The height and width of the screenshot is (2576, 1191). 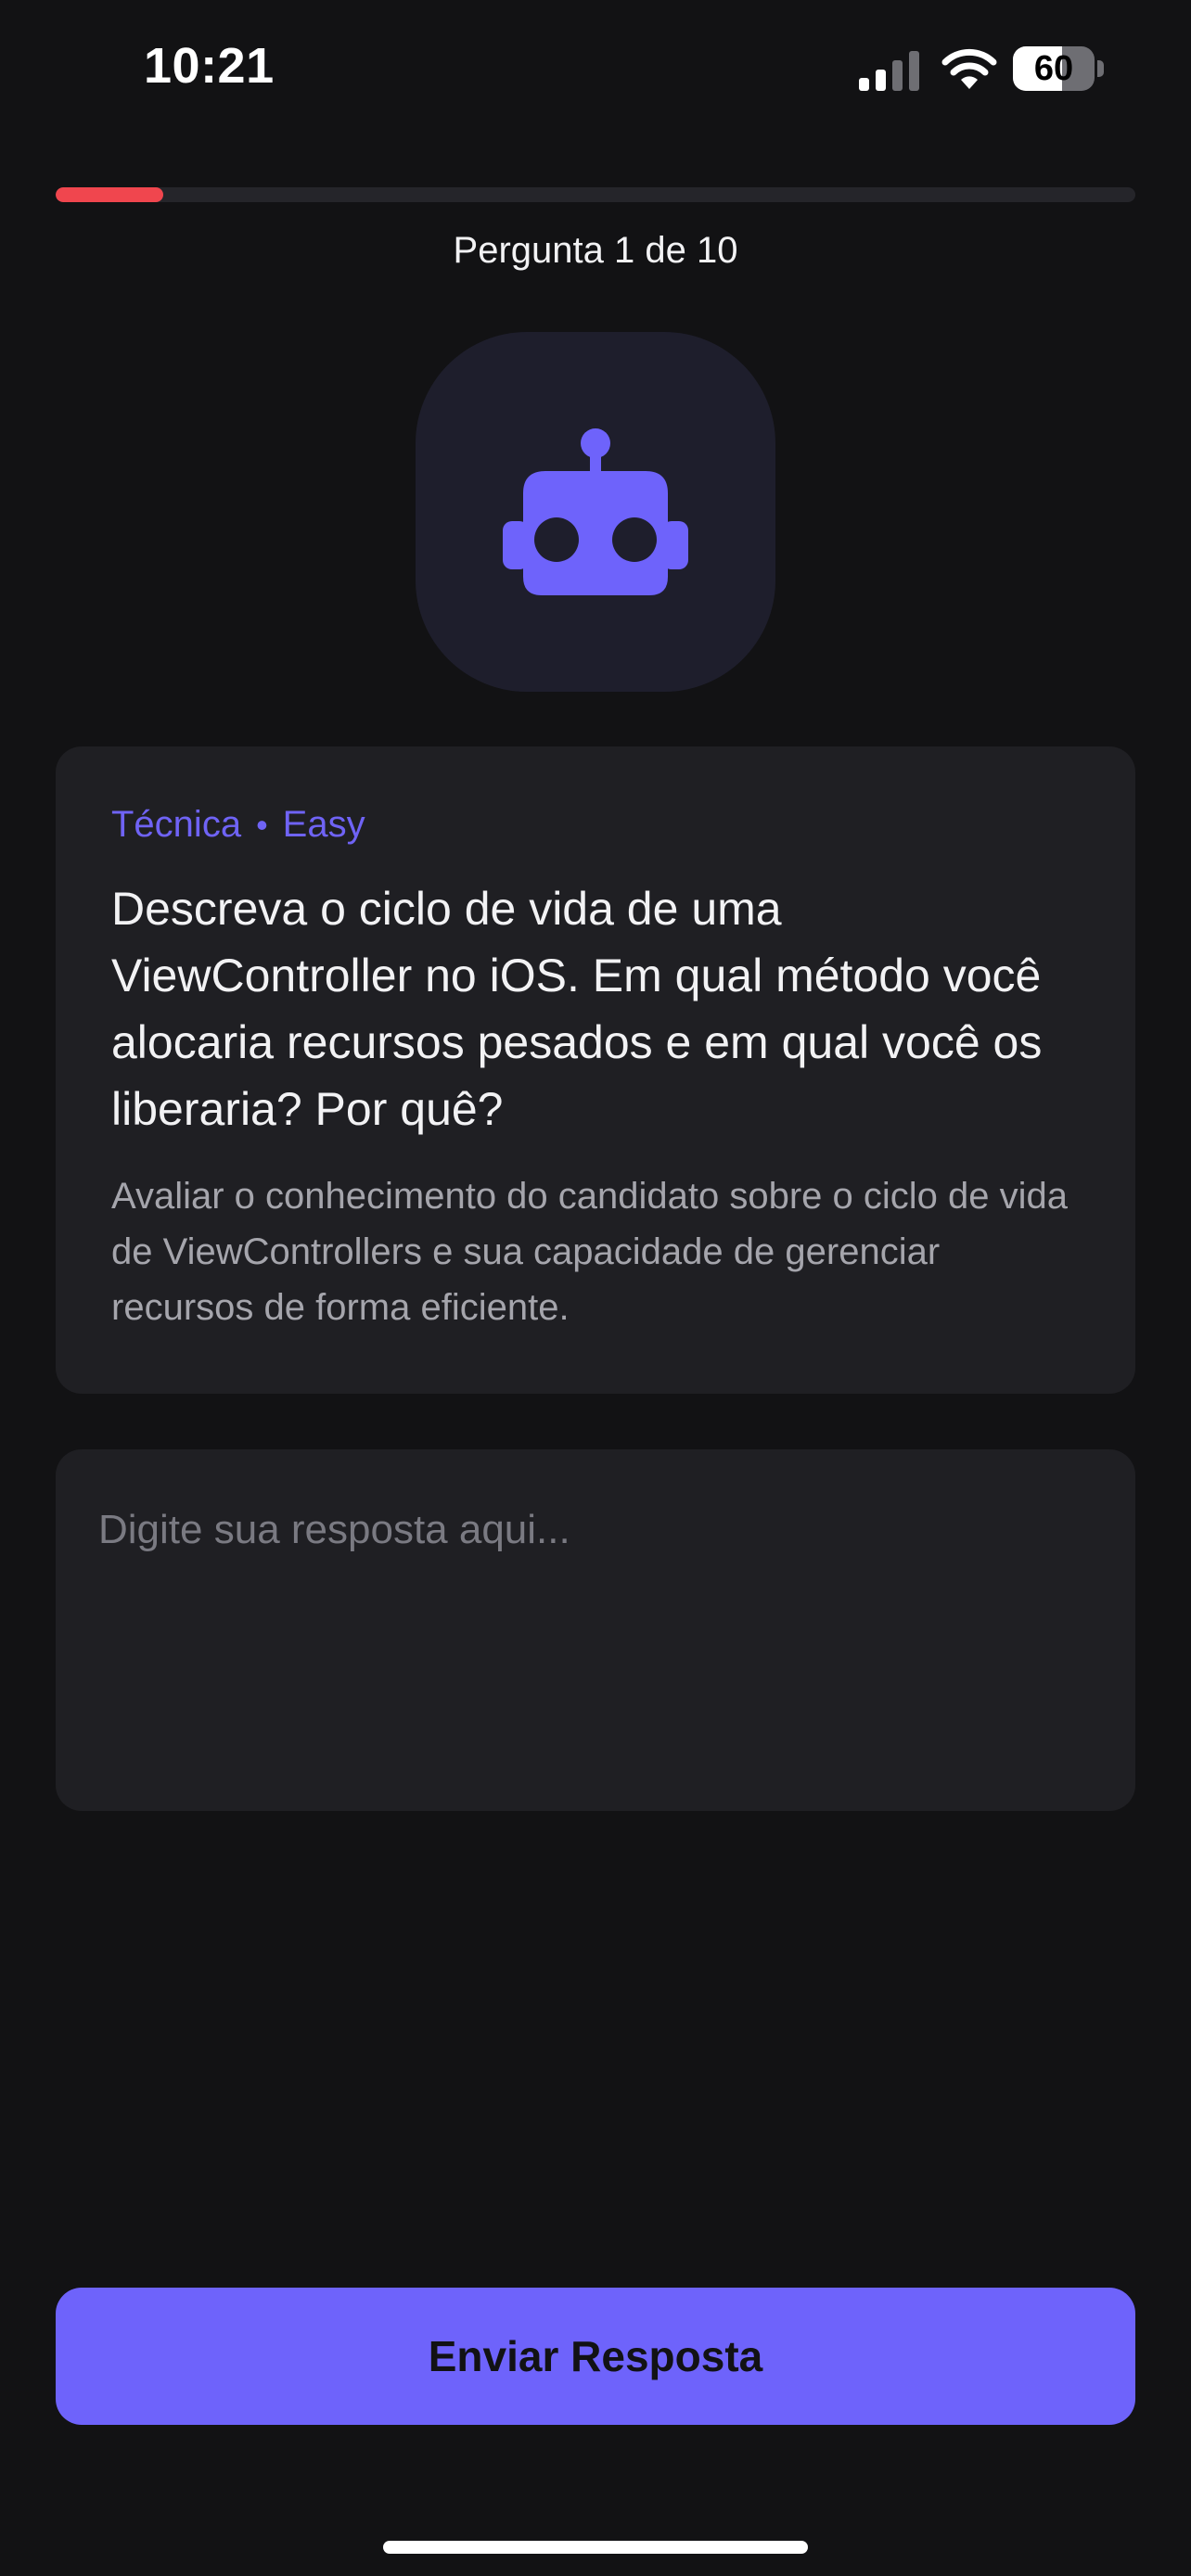 What do you see at coordinates (595, 194) in the screenshot?
I see `progress-bar` at bounding box center [595, 194].